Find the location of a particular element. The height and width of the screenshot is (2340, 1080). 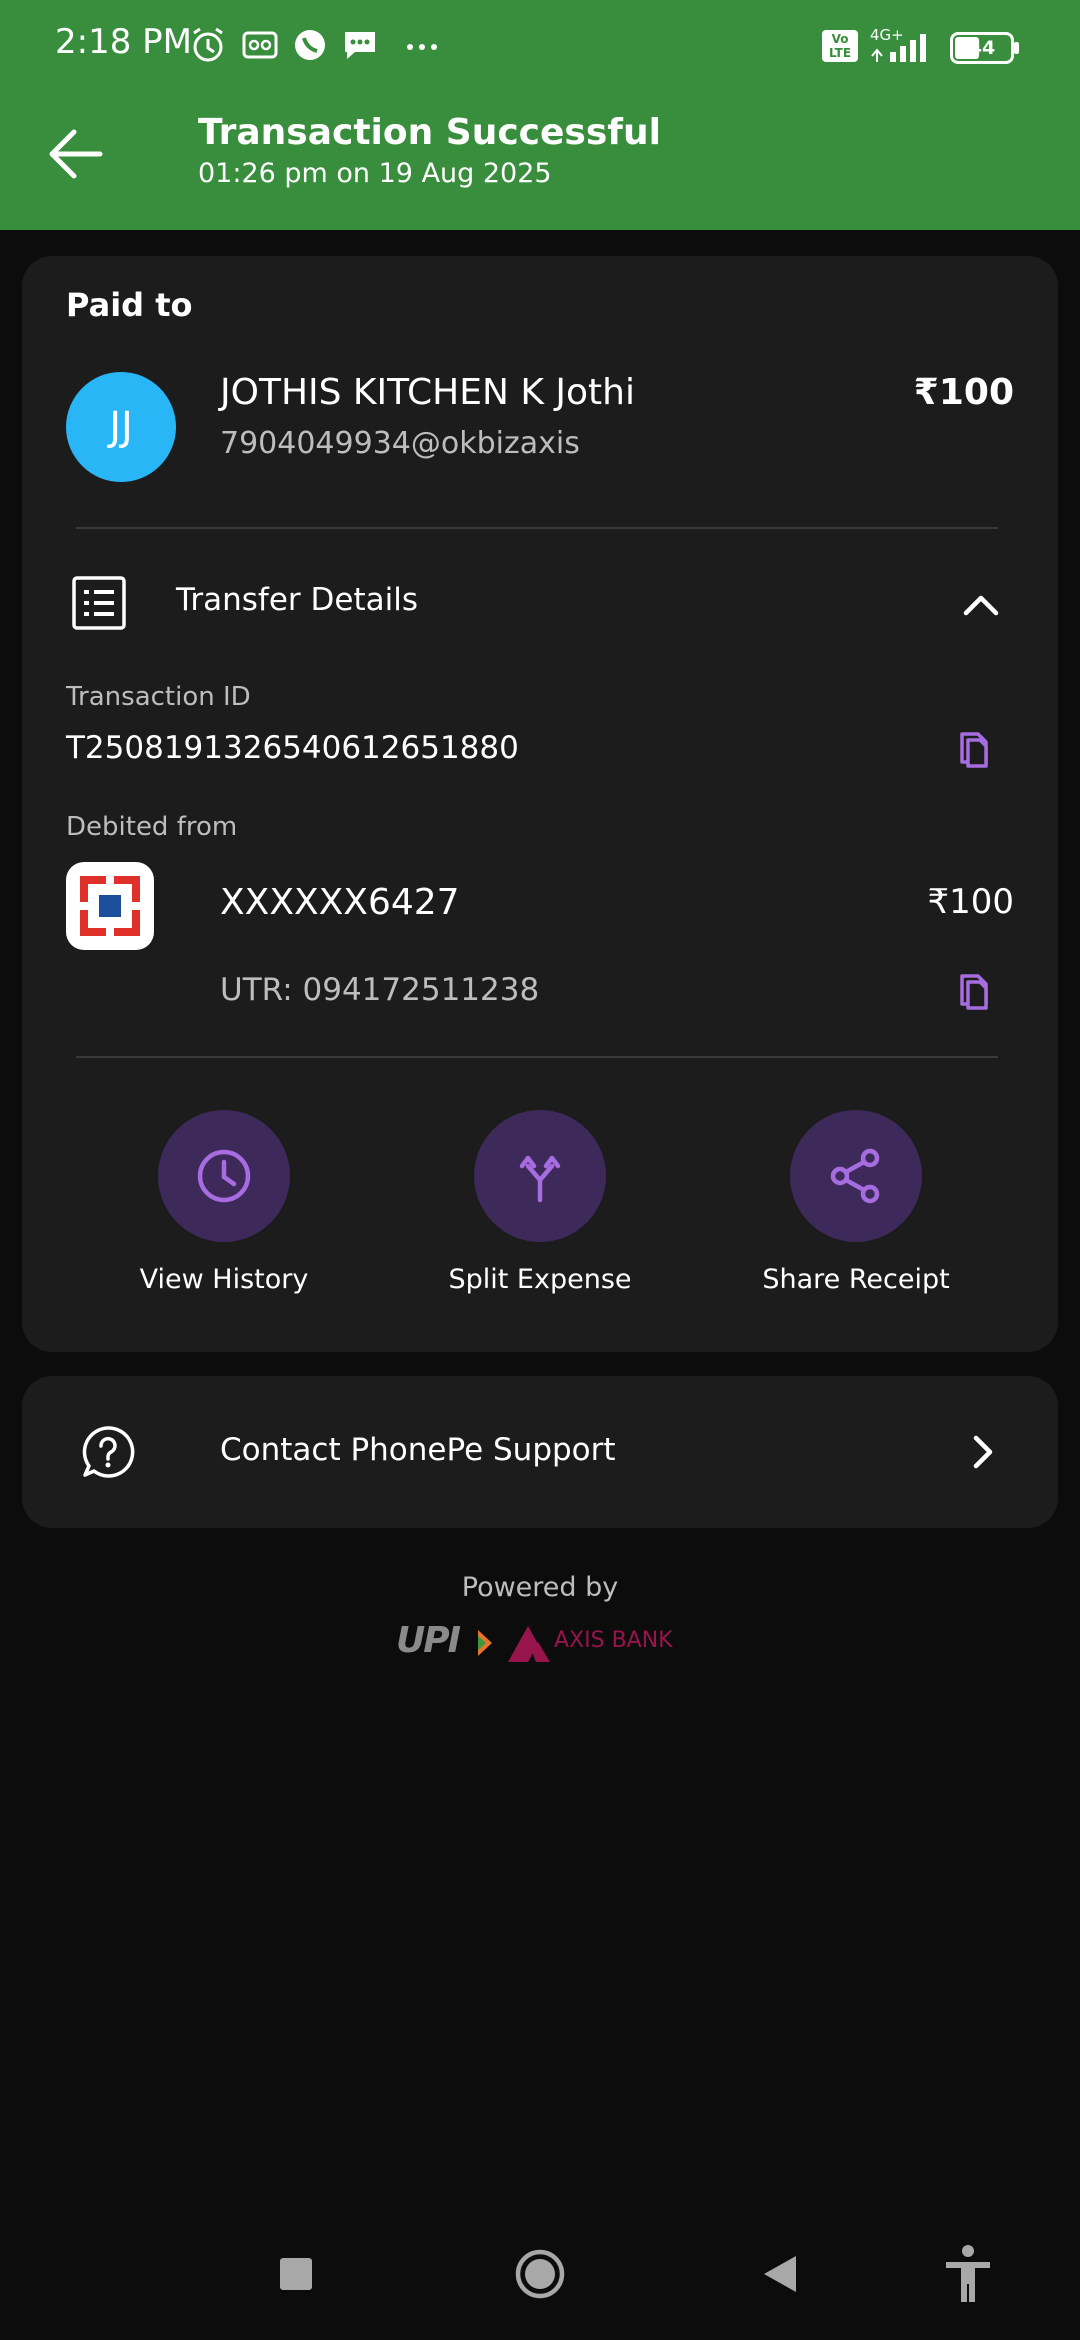

debited-amount: ₹100 is located at coordinates (970, 902).